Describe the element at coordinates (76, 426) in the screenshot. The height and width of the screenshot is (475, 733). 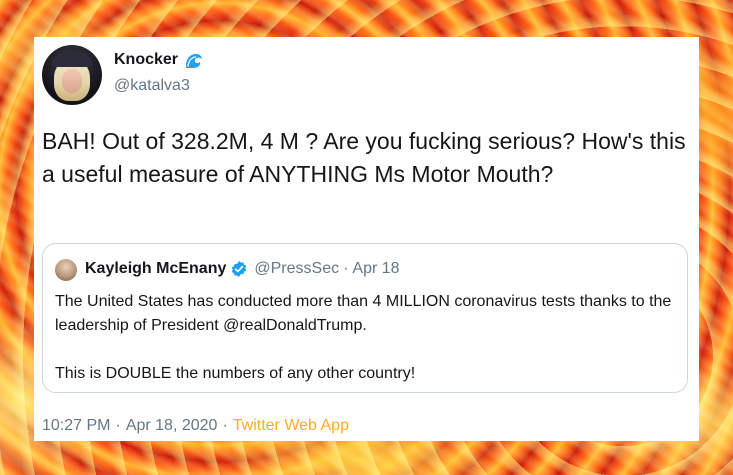
I see `tweet-time: 10:27 PM` at that location.